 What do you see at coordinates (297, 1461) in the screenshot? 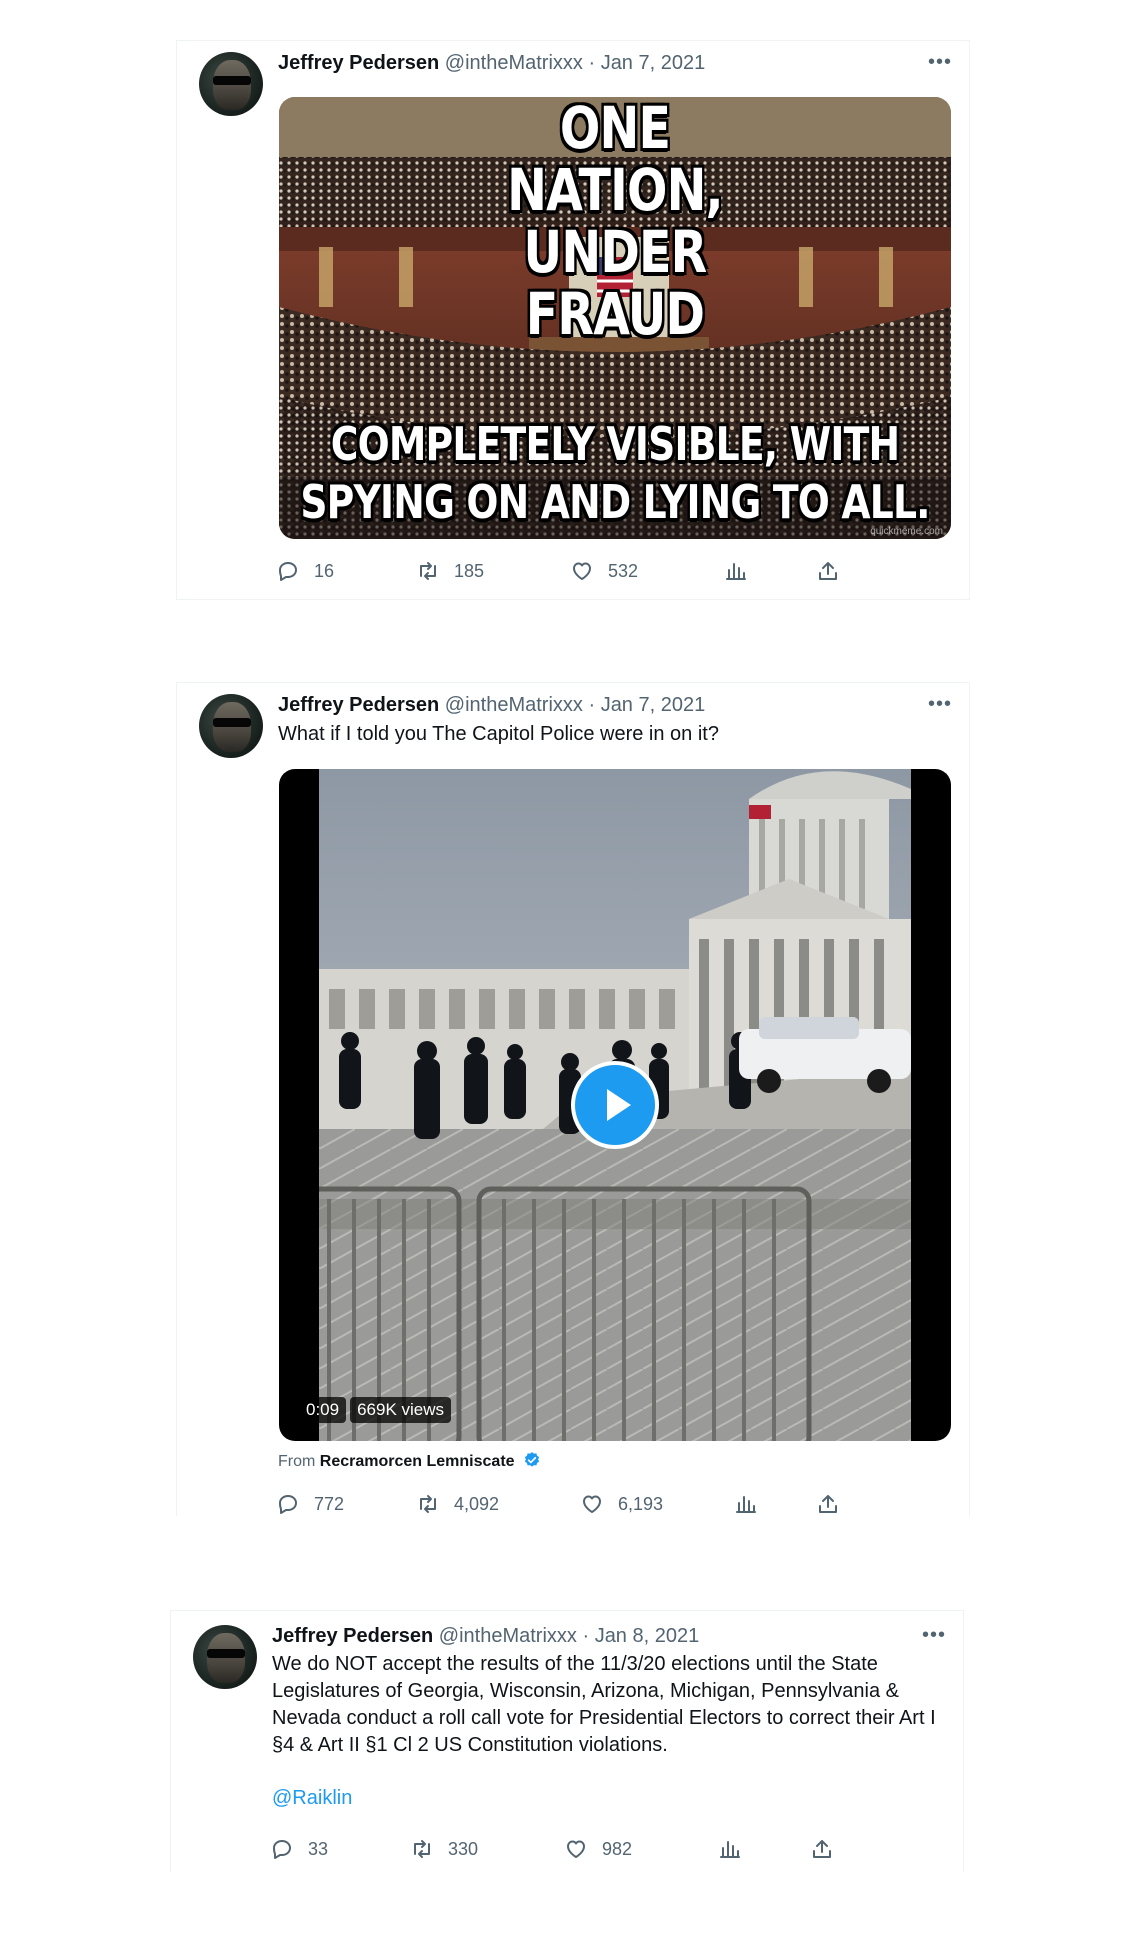
I see `from-label: From` at bounding box center [297, 1461].